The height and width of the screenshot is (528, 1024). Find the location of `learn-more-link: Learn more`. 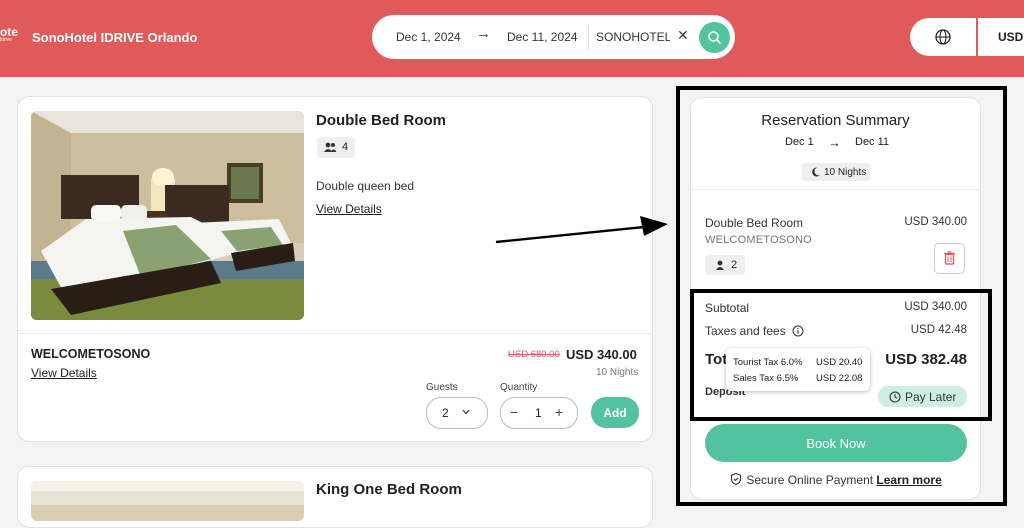

learn-more-link: Learn more is located at coordinates (908, 480).